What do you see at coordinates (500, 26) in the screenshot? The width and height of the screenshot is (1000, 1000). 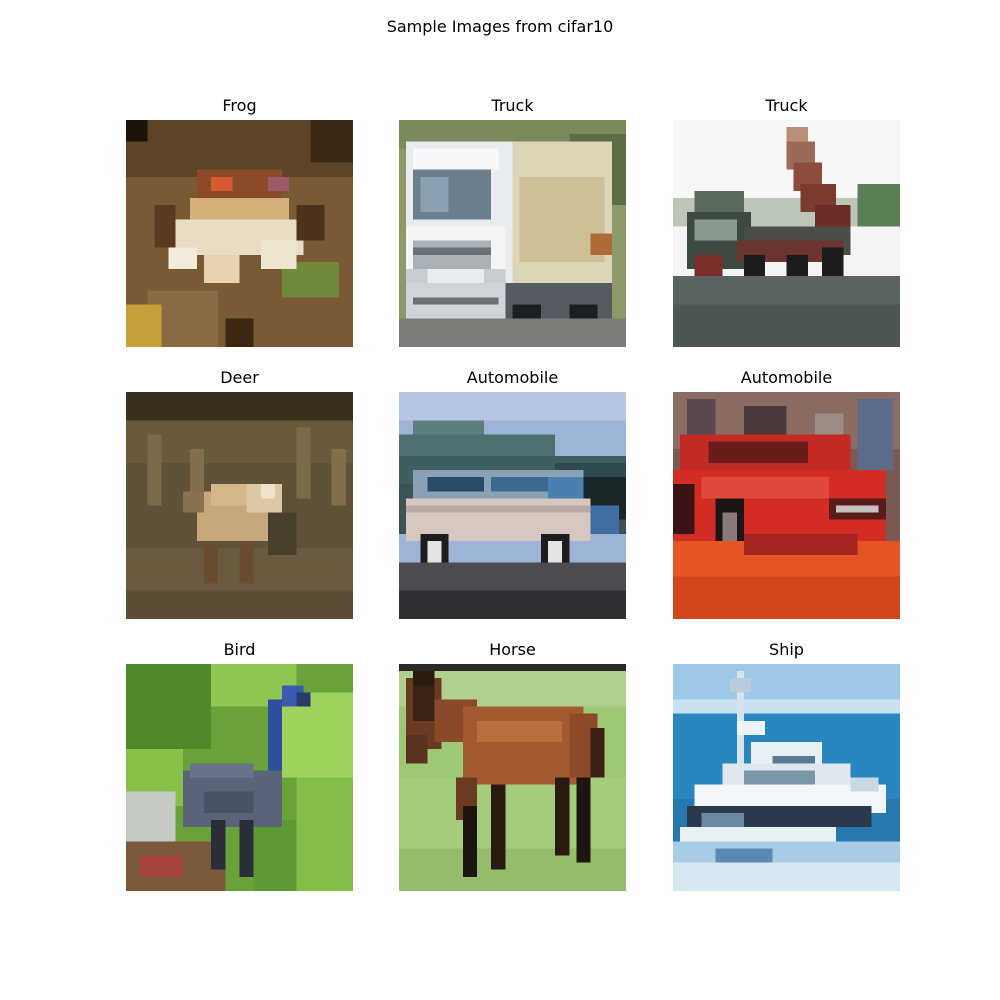 I see `figure-title: Sample Images from cifar10` at bounding box center [500, 26].